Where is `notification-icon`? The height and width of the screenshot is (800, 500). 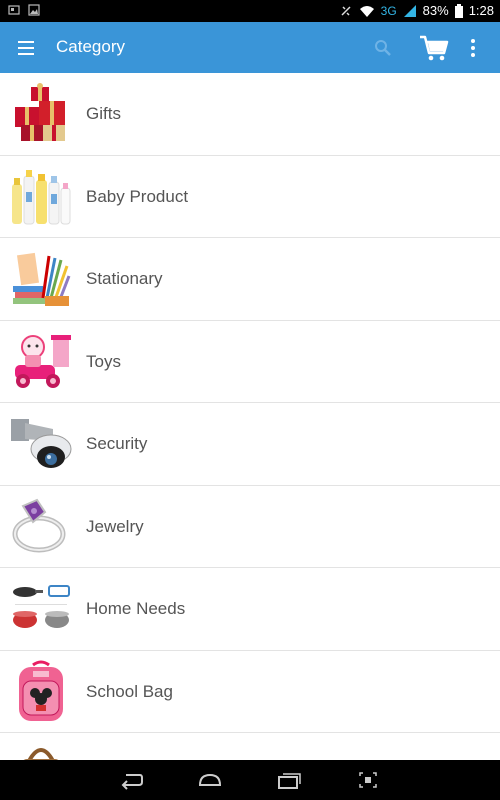 notification-icon is located at coordinates (14, 10).